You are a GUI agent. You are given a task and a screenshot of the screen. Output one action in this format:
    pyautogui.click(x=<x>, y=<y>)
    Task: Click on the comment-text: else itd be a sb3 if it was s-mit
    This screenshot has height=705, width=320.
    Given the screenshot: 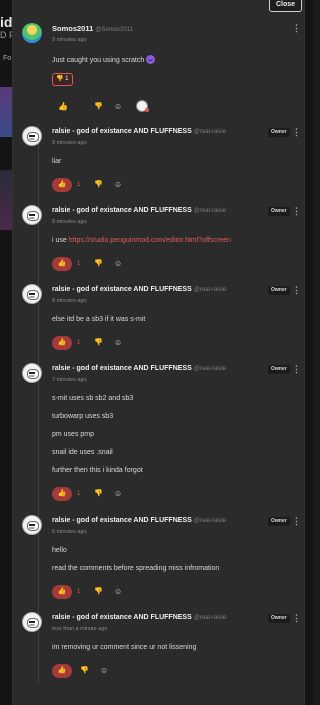 What is the action you would take?
    pyautogui.click(x=99, y=319)
    